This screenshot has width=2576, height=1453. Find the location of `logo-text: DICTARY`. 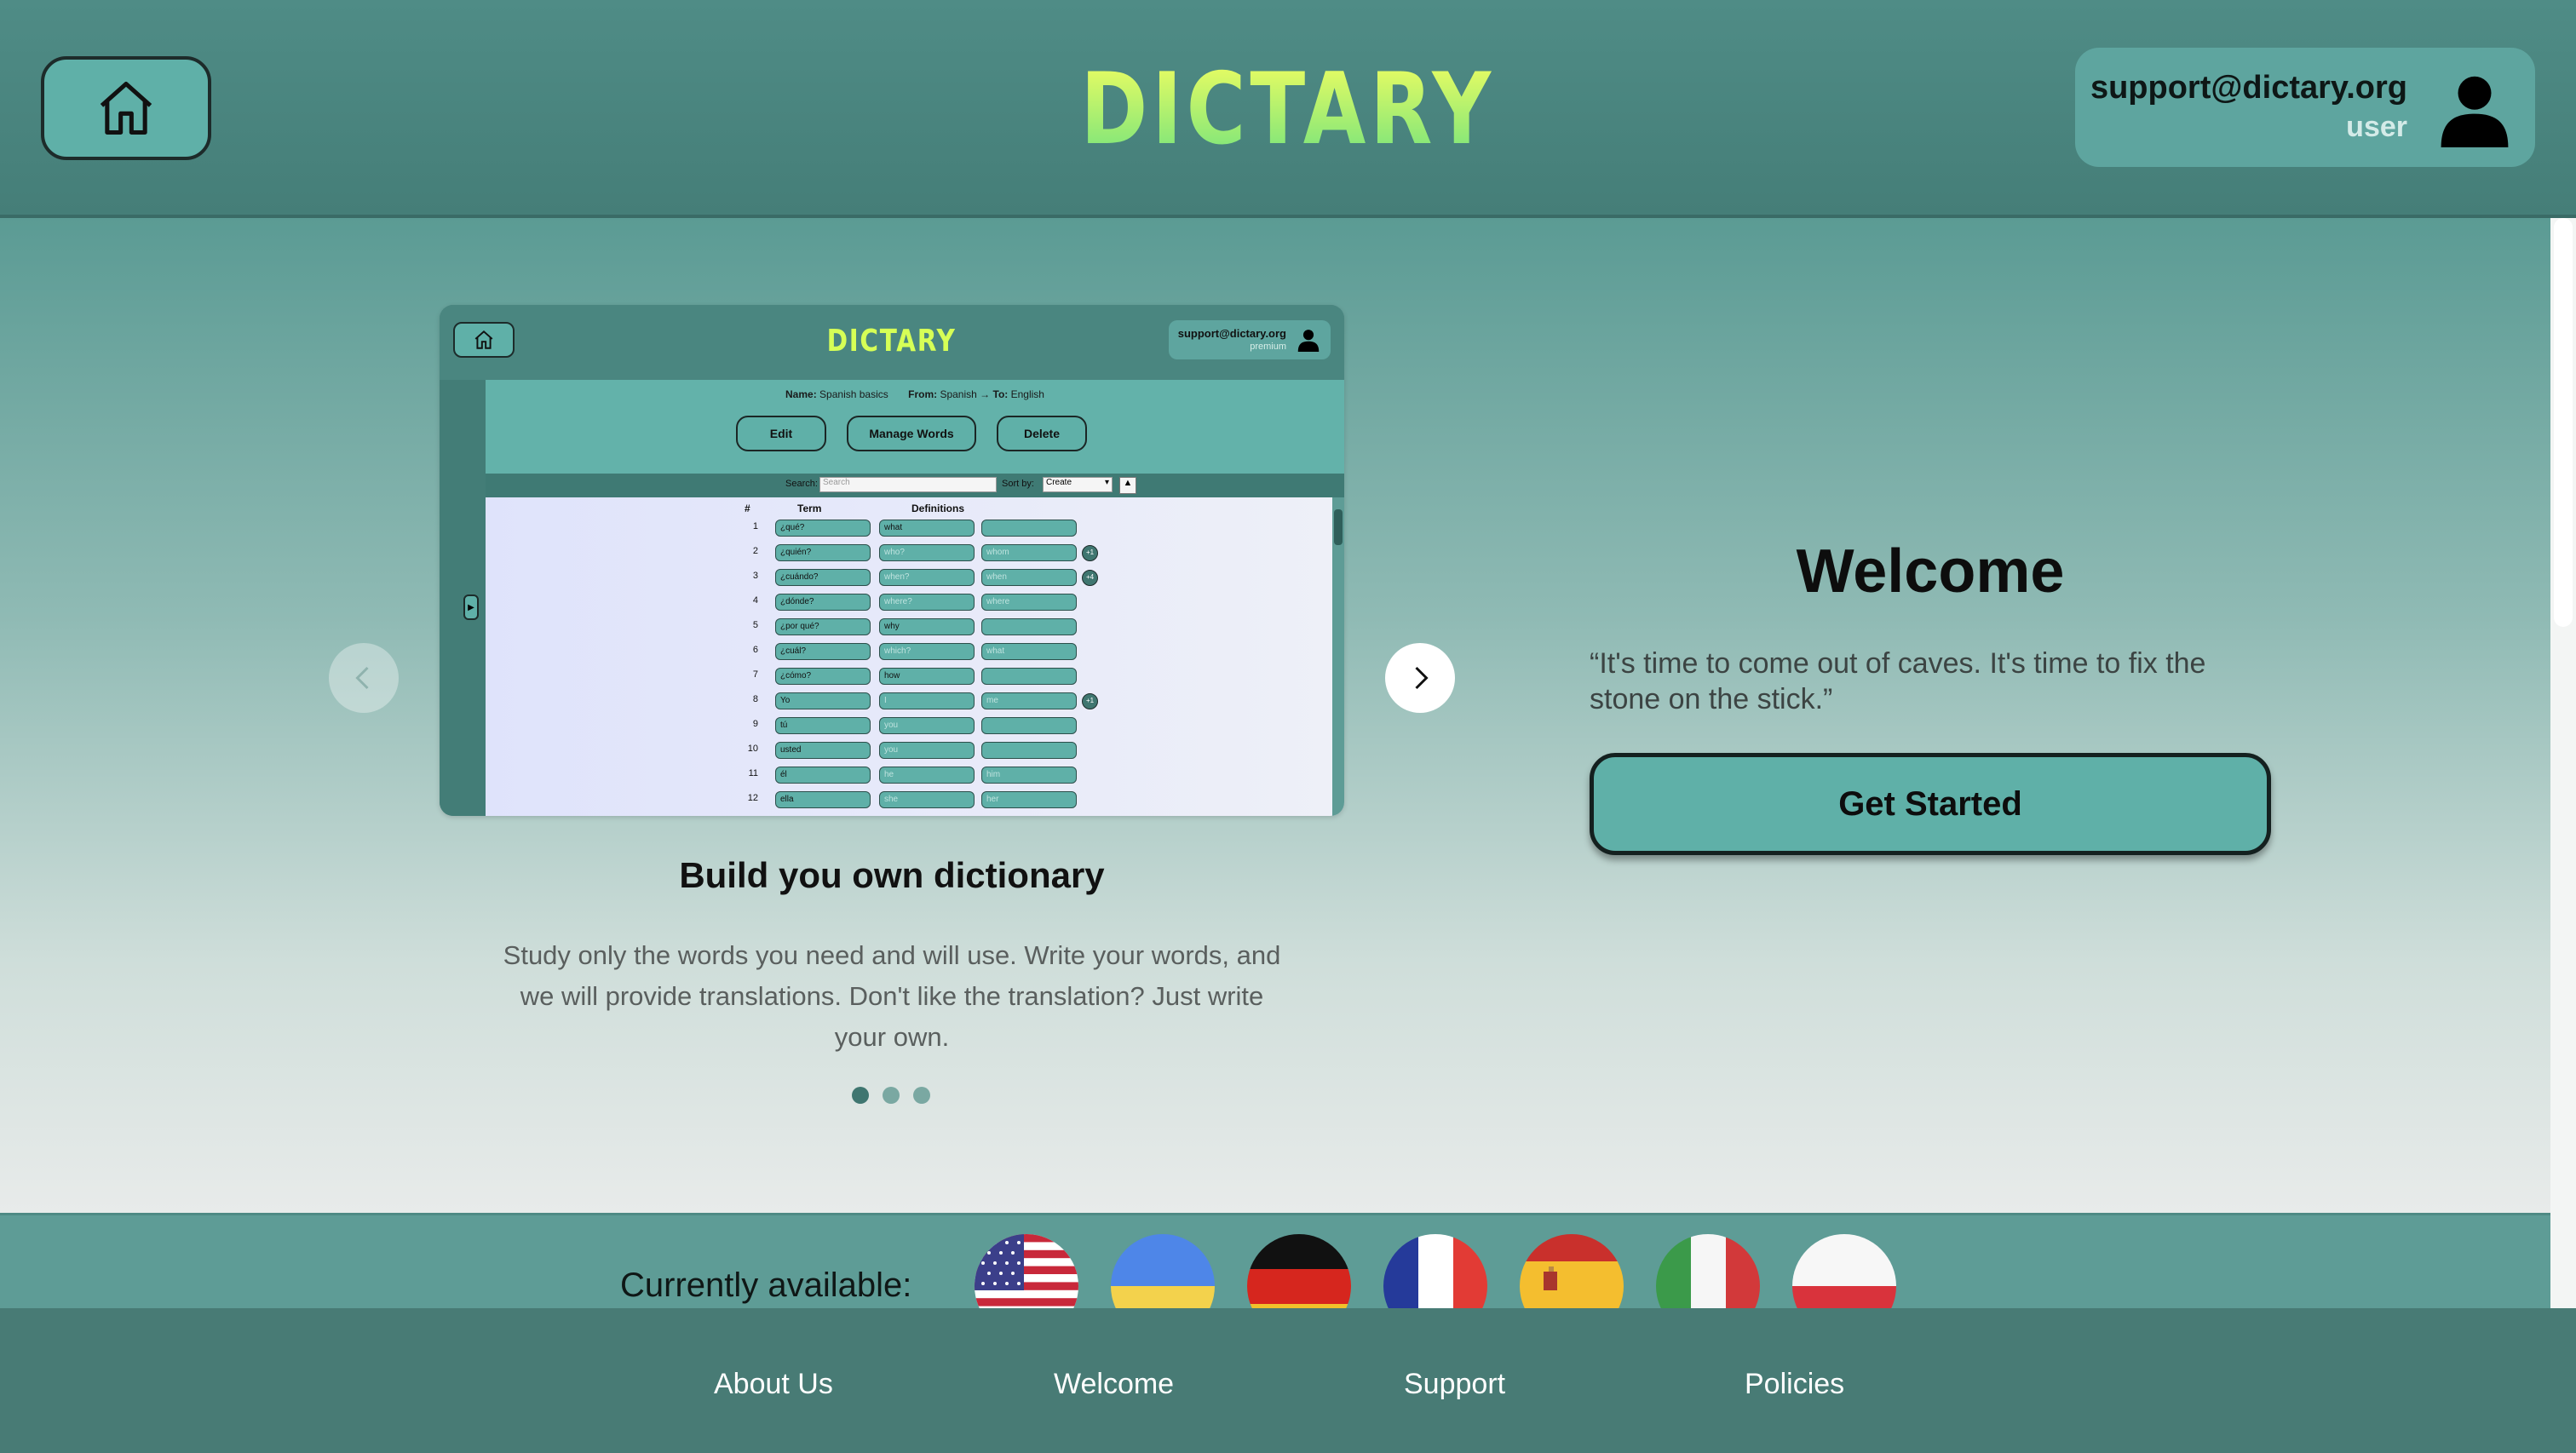

logo-text: DICTARY is located at coordinates (1288, 109).